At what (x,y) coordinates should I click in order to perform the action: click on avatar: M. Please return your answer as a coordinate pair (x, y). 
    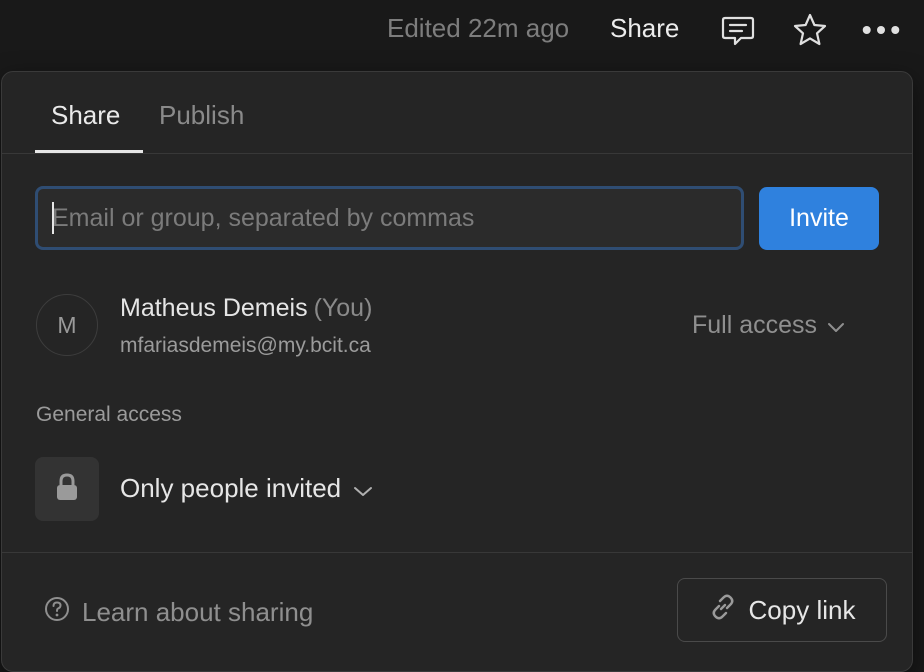
    Looking at the image, I should click on (67, 325).